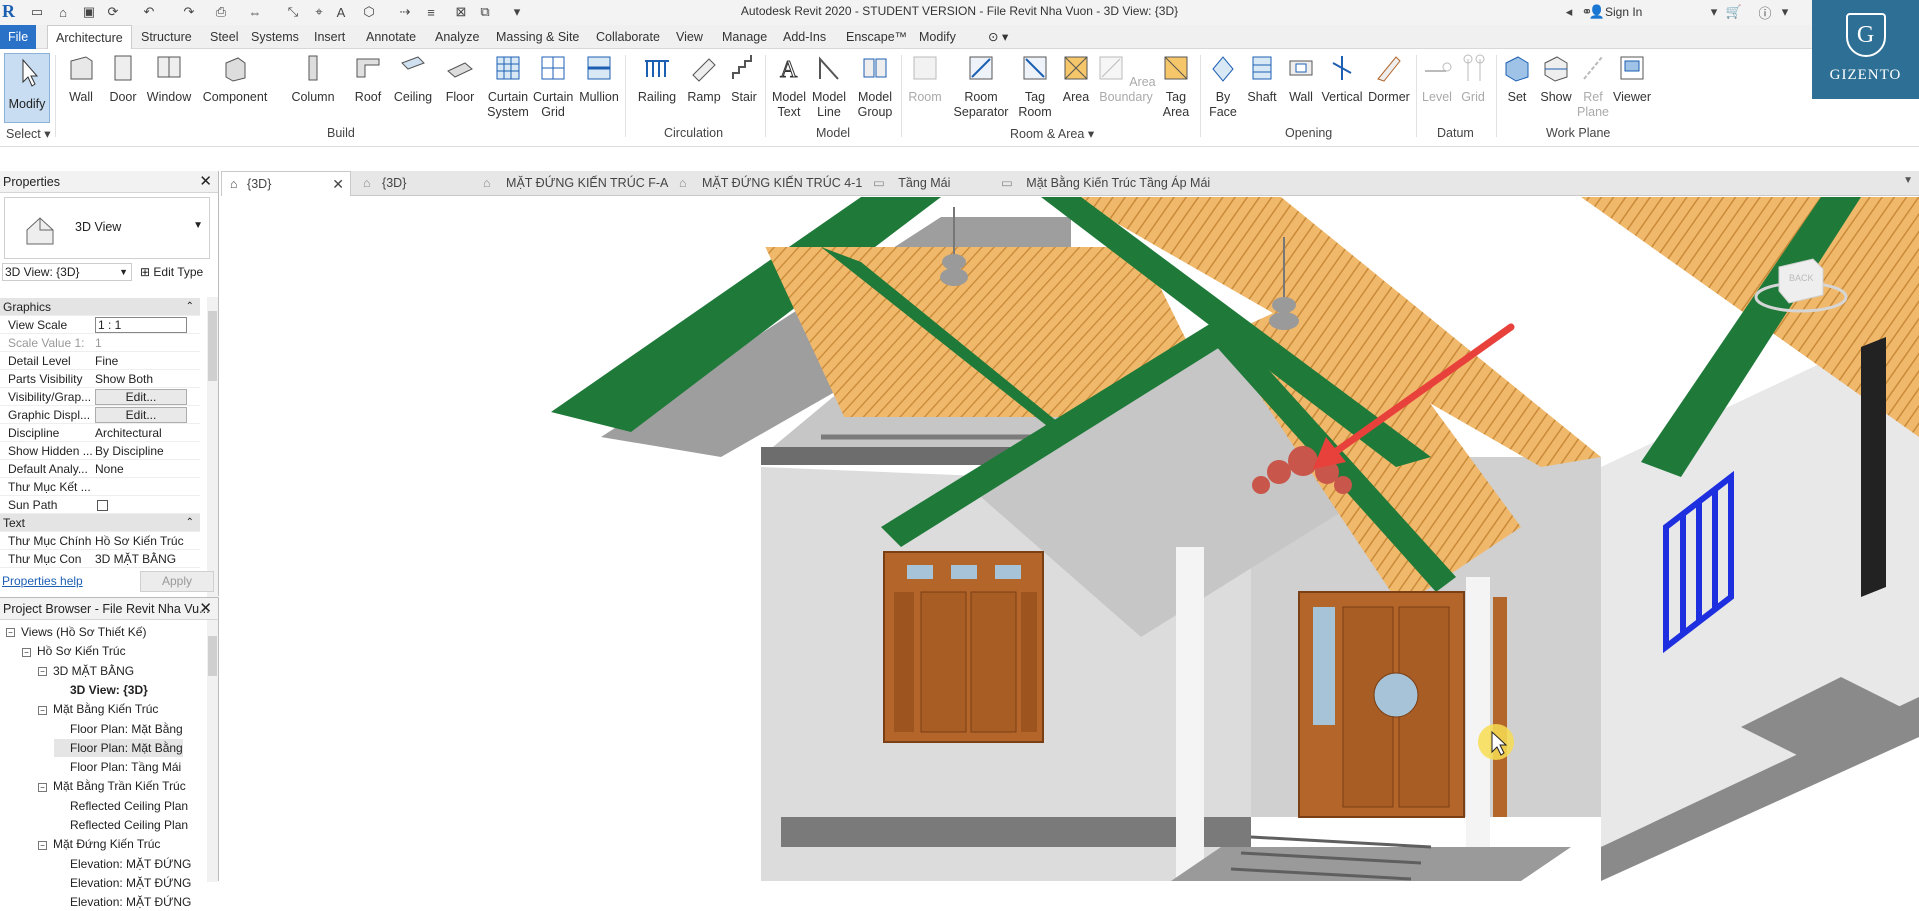 This screenshot has height=911, width=1919. What do you see at coordinates (100, 541) in the screenshot?
I see `property-row: Thư Mục Chính Hồ Sơ Kiến Trúc` at bounding box center [100, 541].